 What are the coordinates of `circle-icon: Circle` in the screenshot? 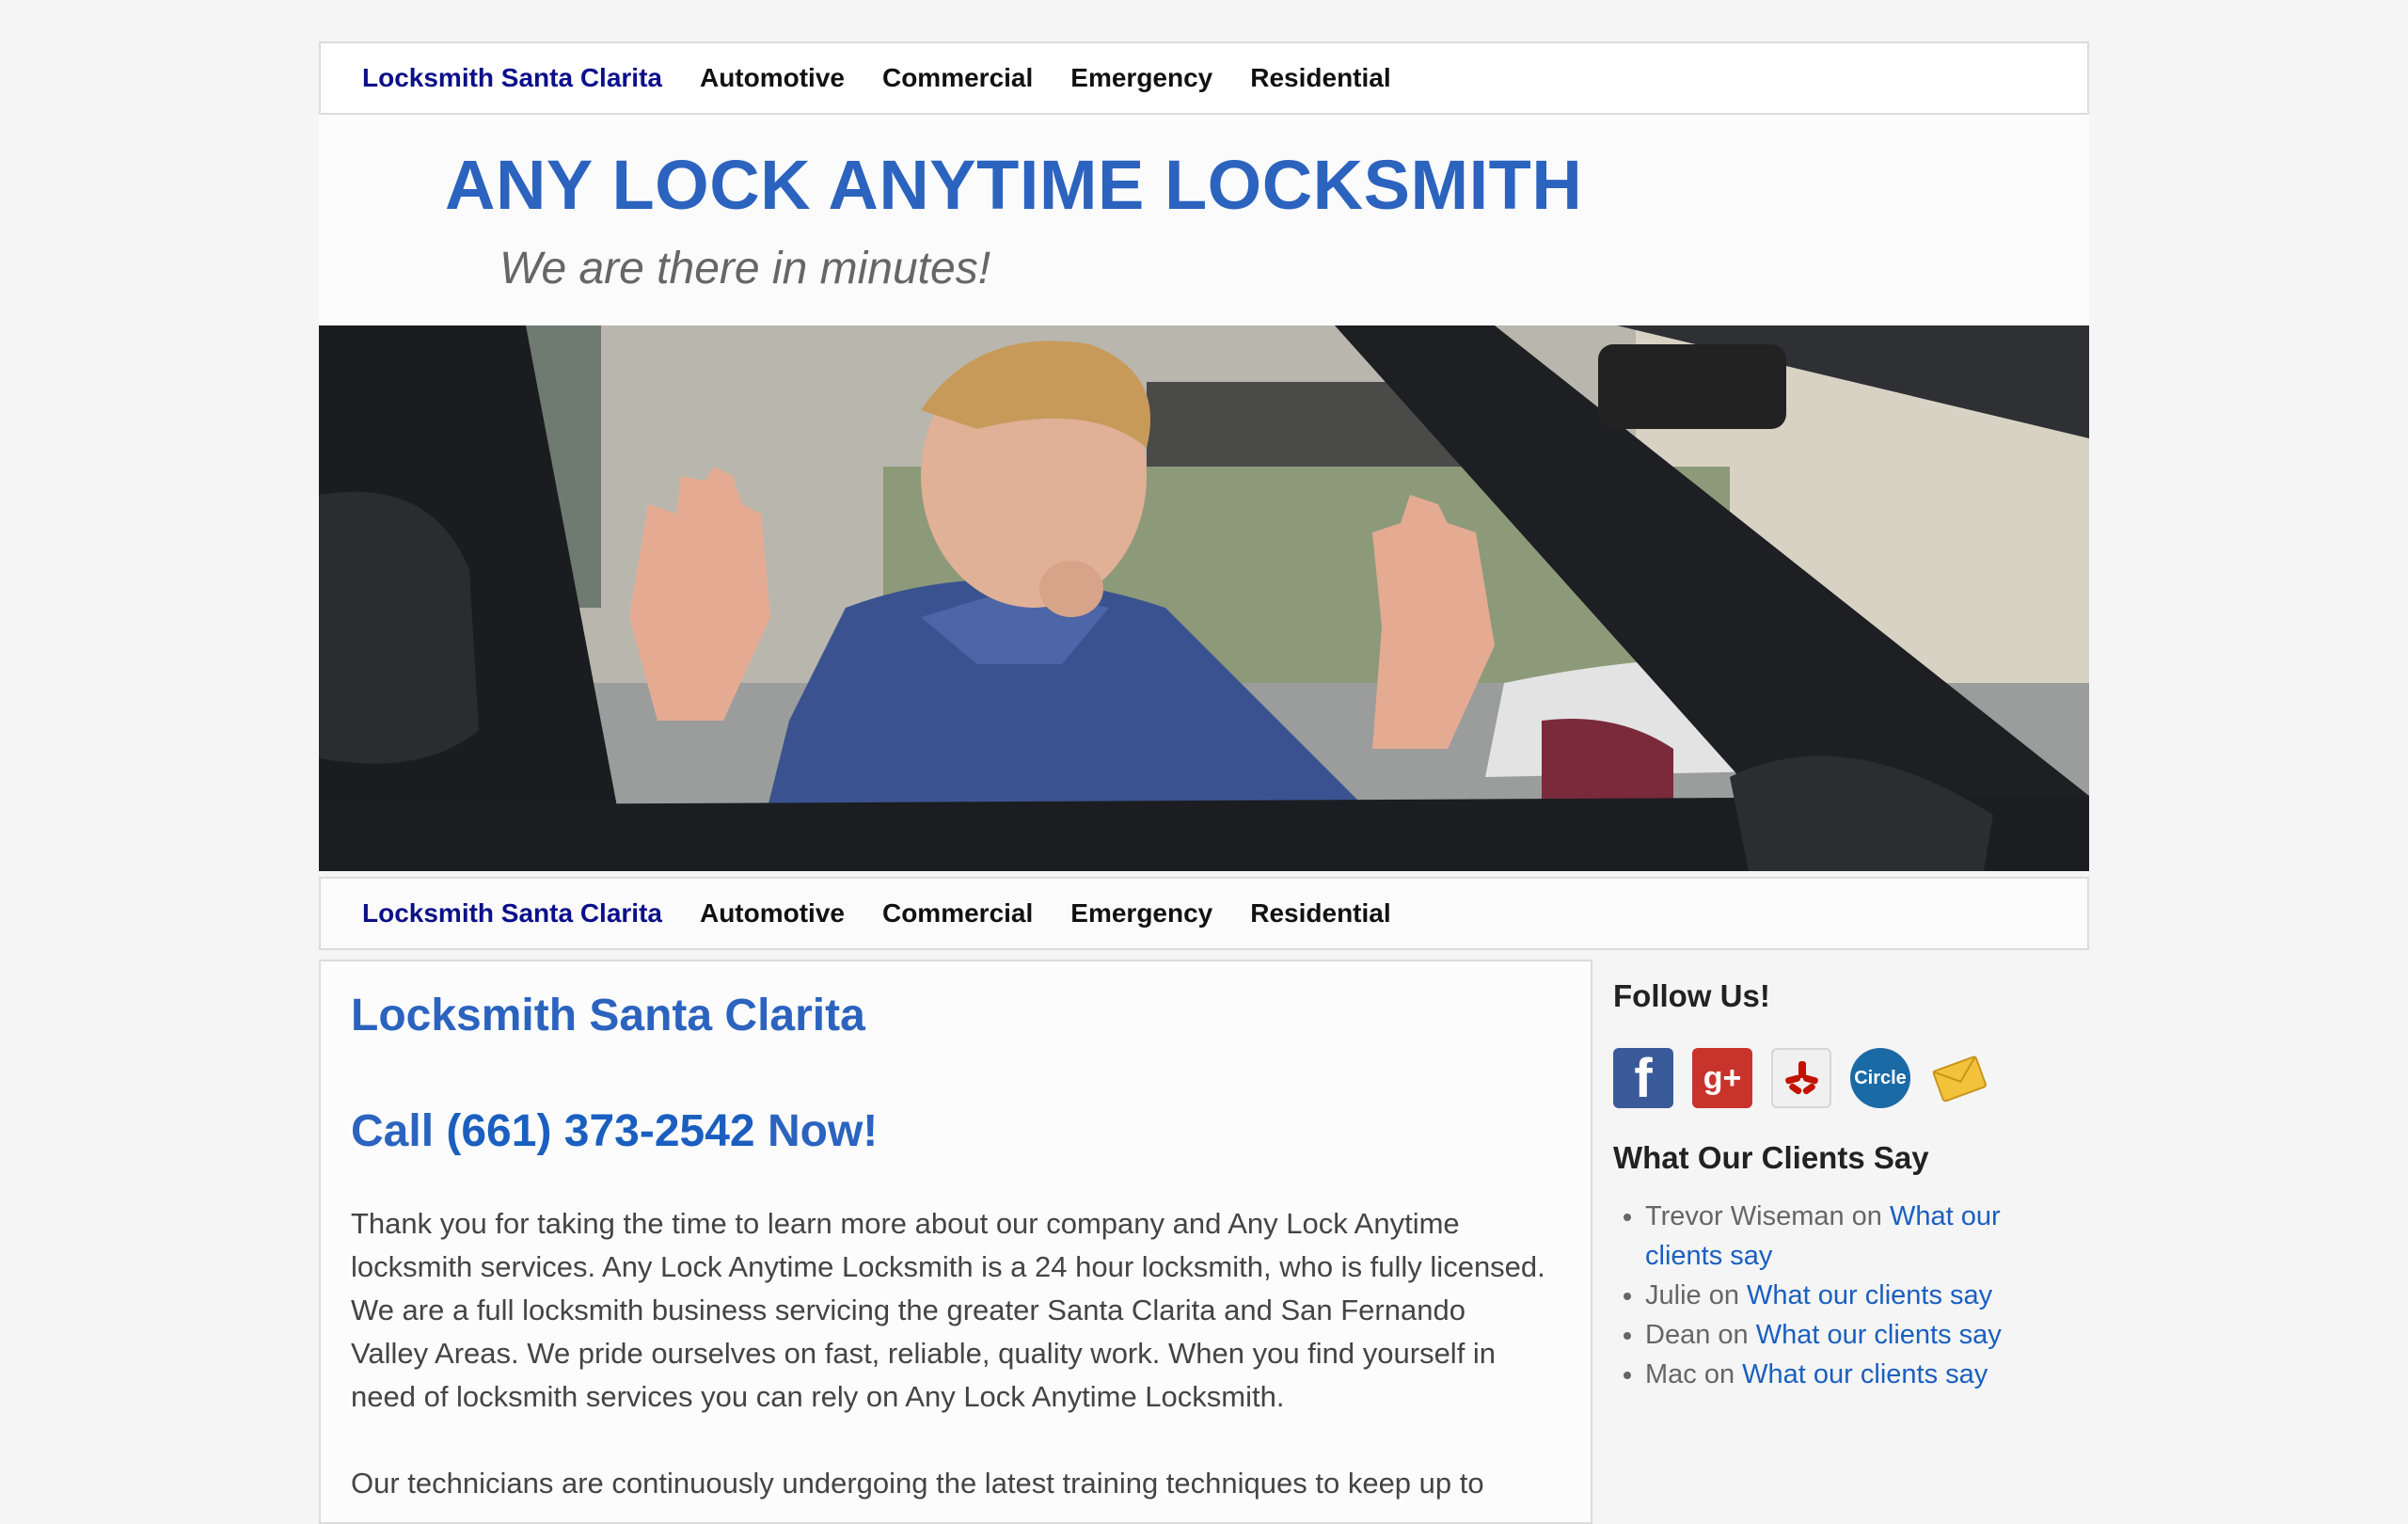 It's located at (1880, 1078).